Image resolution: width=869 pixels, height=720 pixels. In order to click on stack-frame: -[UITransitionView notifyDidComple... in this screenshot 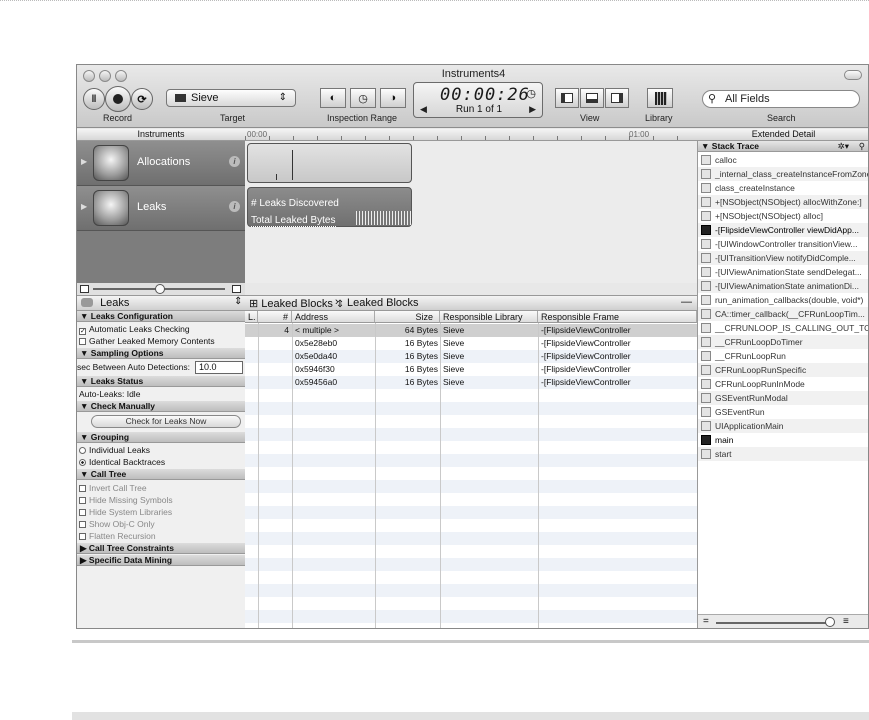, I will do `click(783, 258)`.